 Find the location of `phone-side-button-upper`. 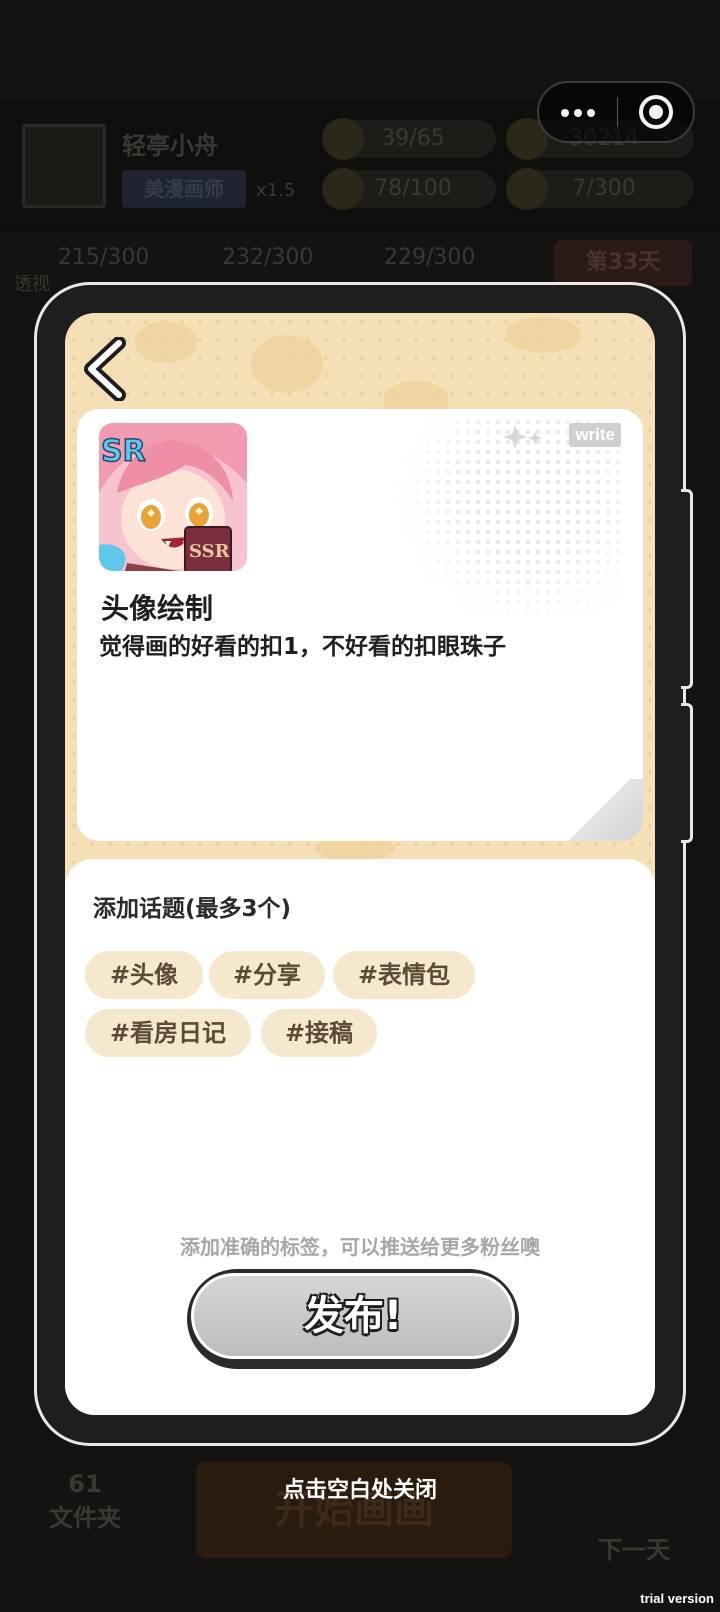

phone-side-button-upper is located at coordinates (687, 589).